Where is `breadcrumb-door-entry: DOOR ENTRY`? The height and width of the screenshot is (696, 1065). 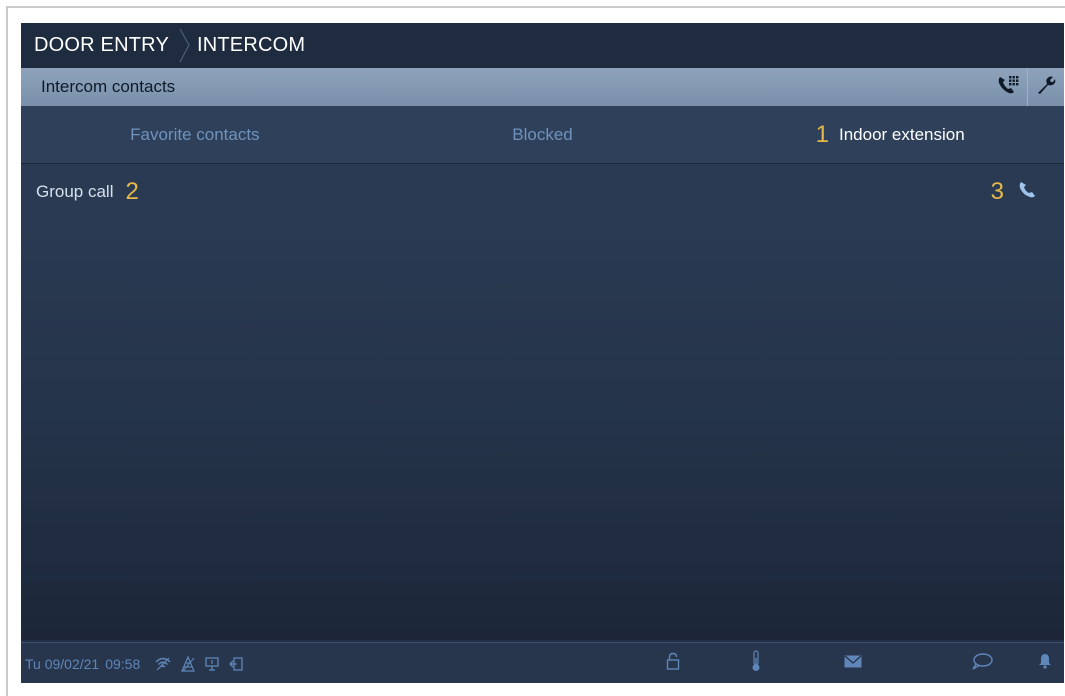 breadcrumb-door-entry: DOOR ENTRY is located at coordinates (100, 45).